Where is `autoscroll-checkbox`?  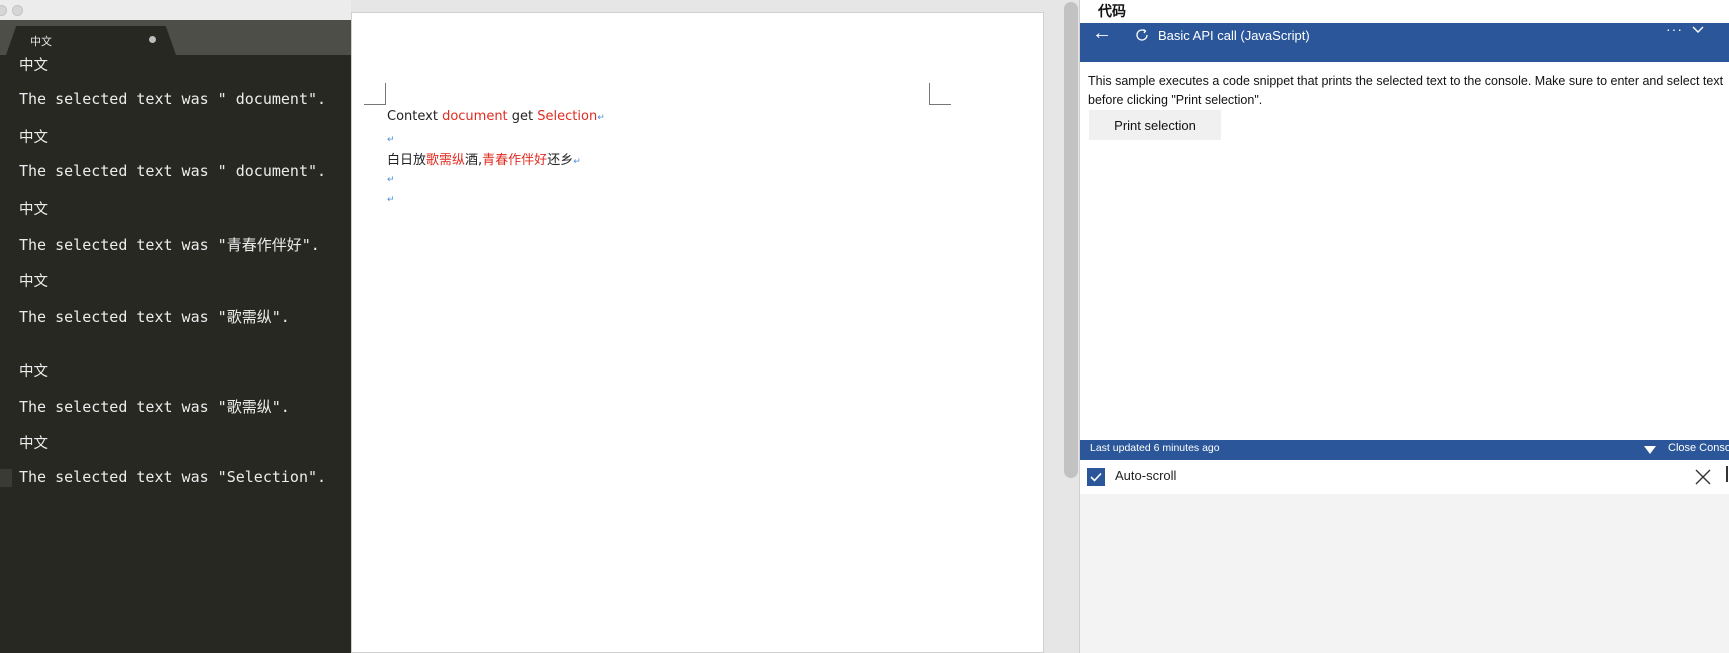
autoscroll-checkbox is located at coordinates (1096, 477).